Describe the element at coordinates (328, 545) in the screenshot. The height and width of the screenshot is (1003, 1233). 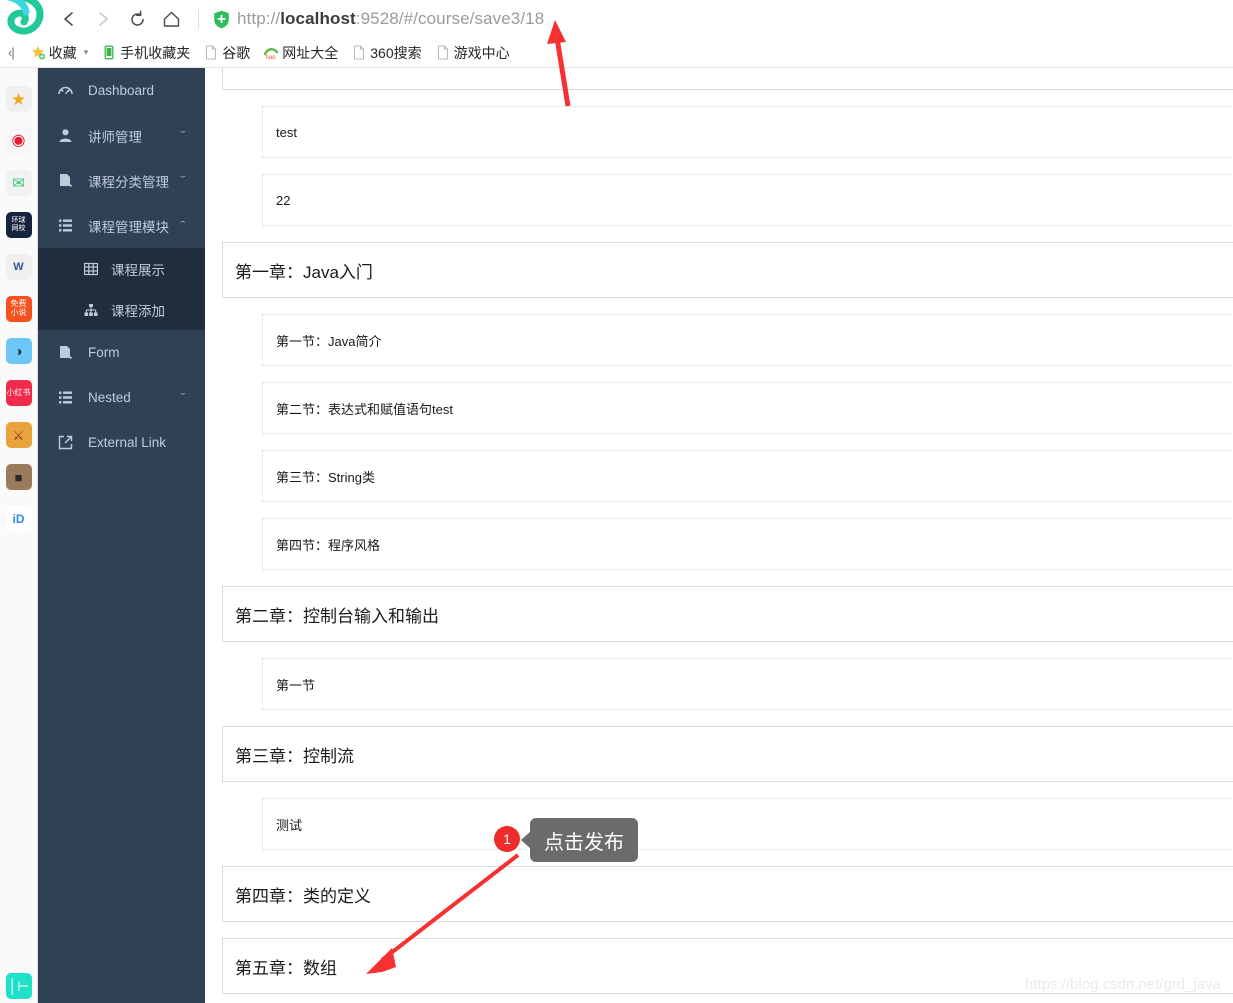
I see `section-title: 第四节：程序风格` at that location.